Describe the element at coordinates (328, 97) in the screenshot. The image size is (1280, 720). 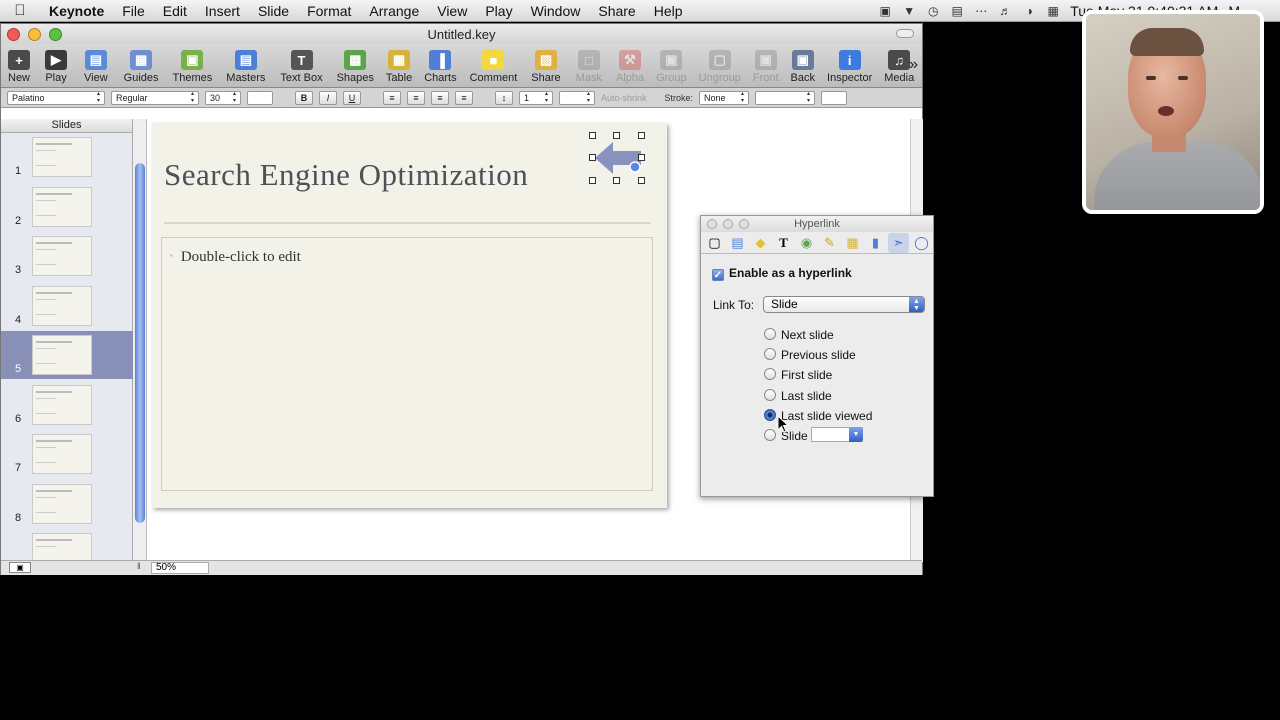
I see `italic-button: I` at that location.